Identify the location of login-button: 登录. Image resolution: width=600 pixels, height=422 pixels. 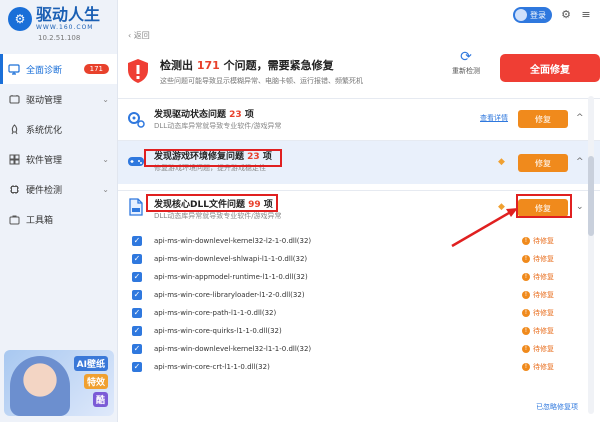
(532, 15).